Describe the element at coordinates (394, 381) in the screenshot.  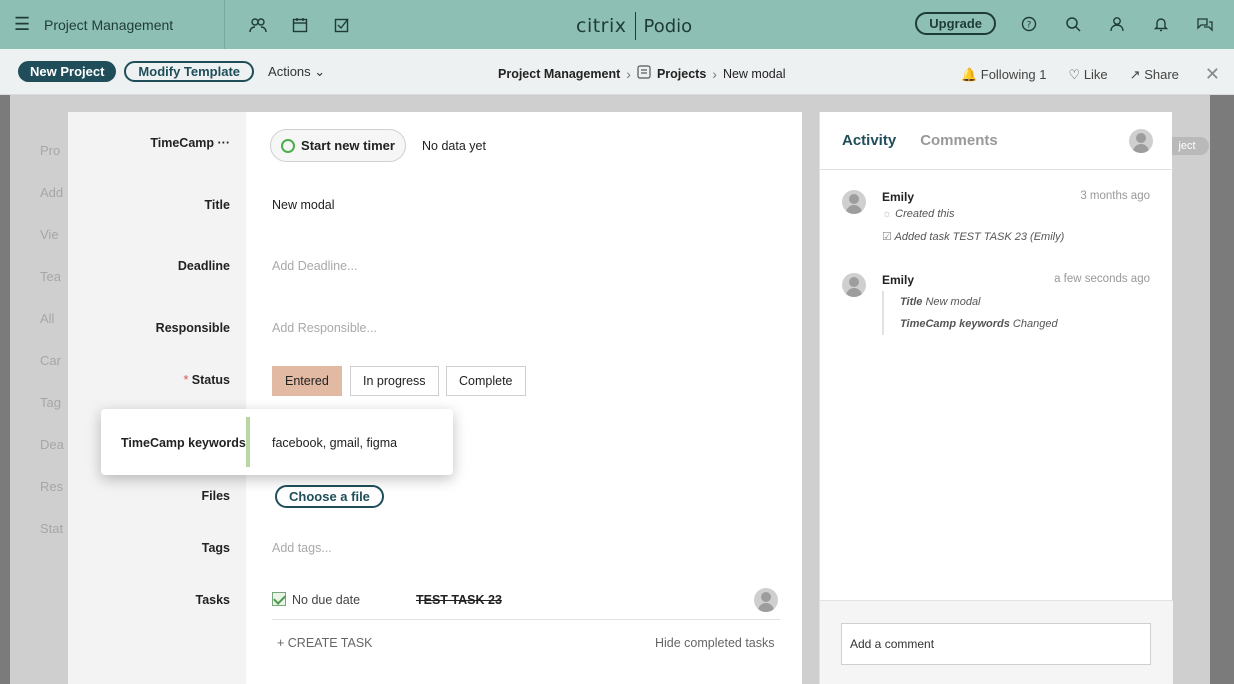
I see `status-option-in-progress: In progress` at that location.